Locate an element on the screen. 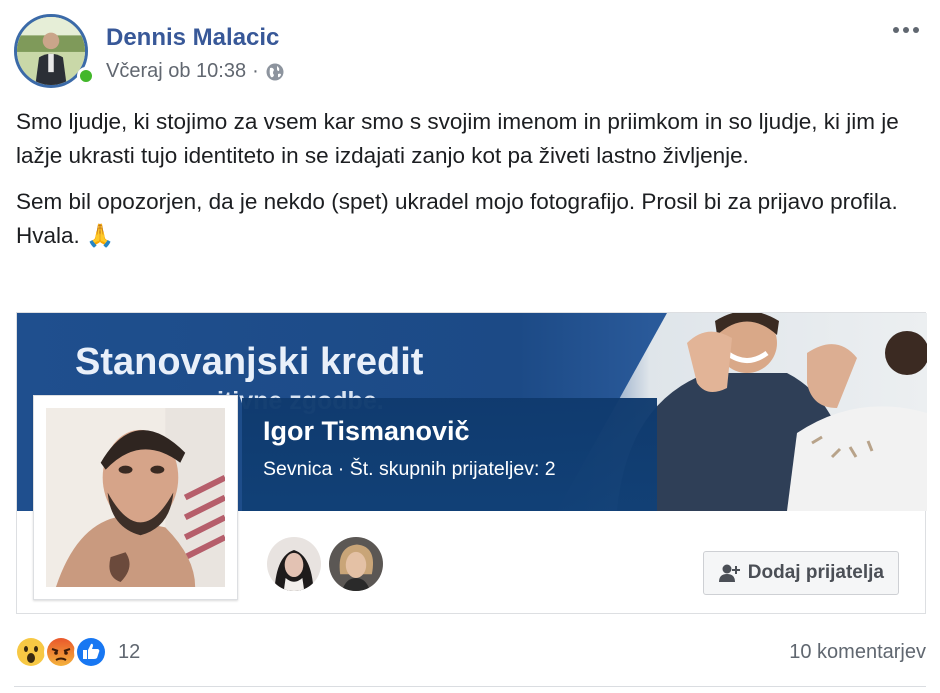 The image size is (940, 693). globe-icon is located at coordinates (275, 72).